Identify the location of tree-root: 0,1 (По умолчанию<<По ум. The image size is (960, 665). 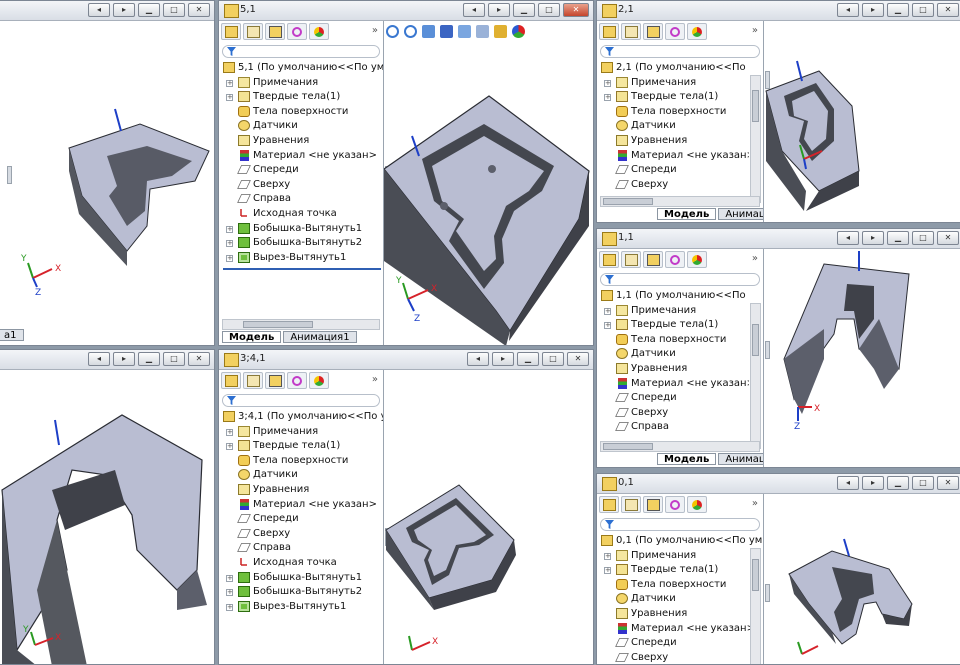
(680, 541).